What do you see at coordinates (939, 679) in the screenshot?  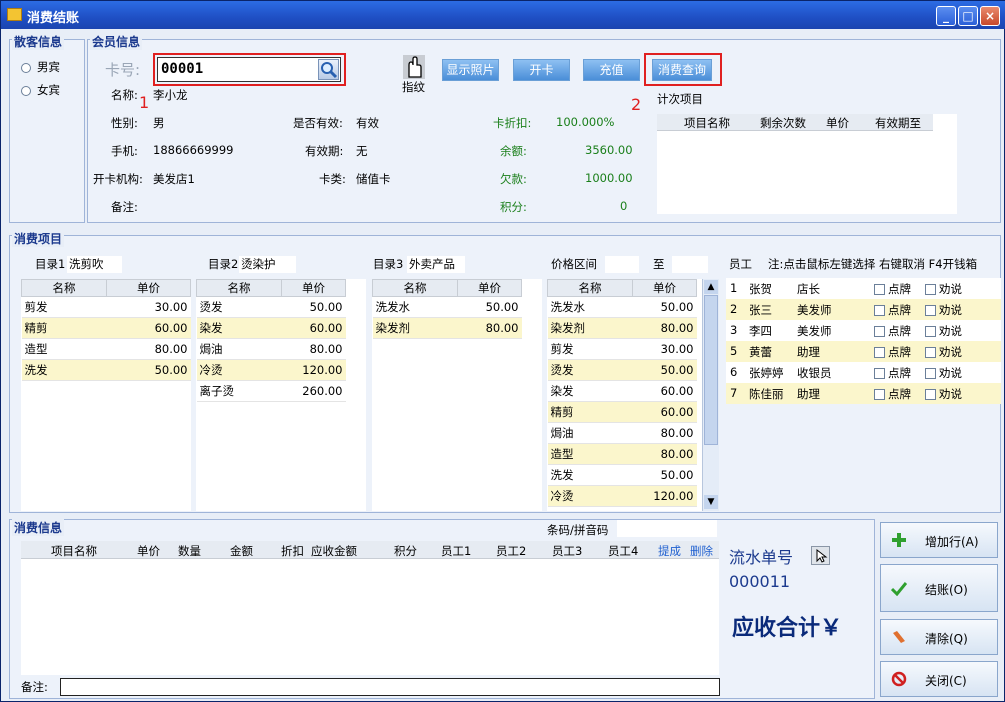 I see `close-button: 关闭(C)` at bounding box center [939, 679].